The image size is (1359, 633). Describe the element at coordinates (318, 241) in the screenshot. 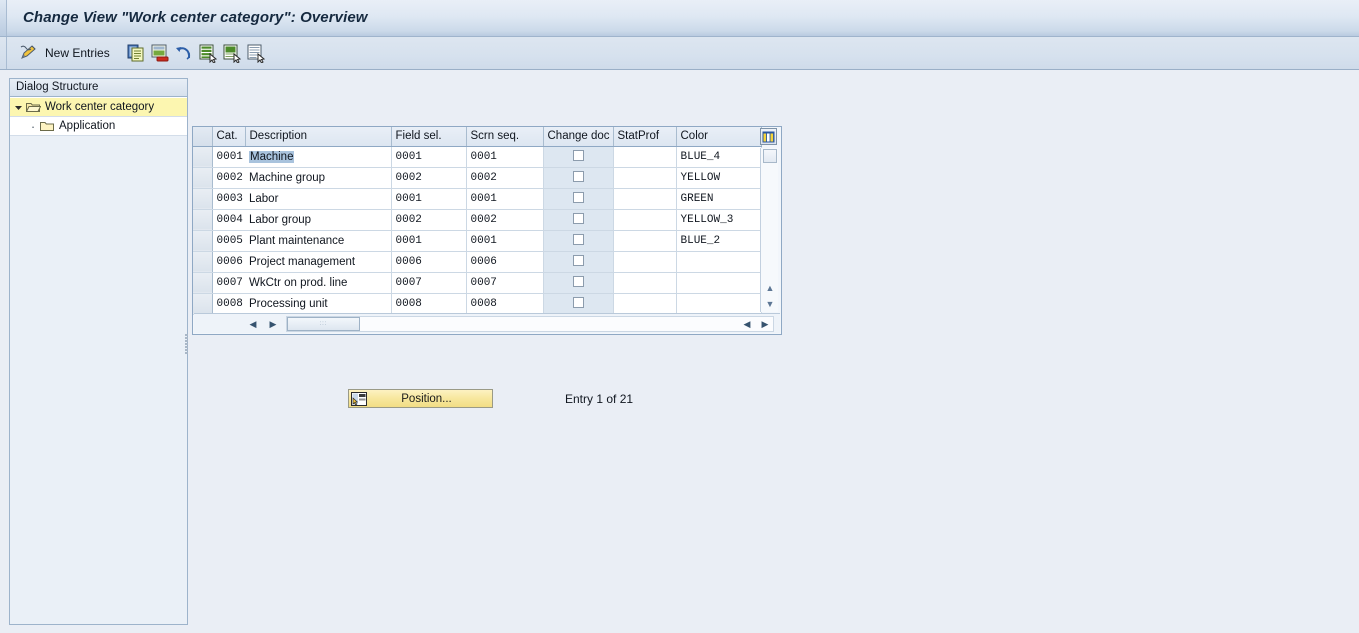

I see `cell-description: Plant maintenance` at that location.